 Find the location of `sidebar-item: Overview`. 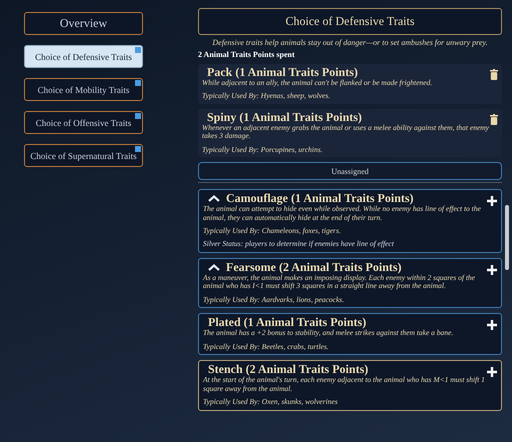

sidebar-item: Overview is located at coordinates (83, 23).